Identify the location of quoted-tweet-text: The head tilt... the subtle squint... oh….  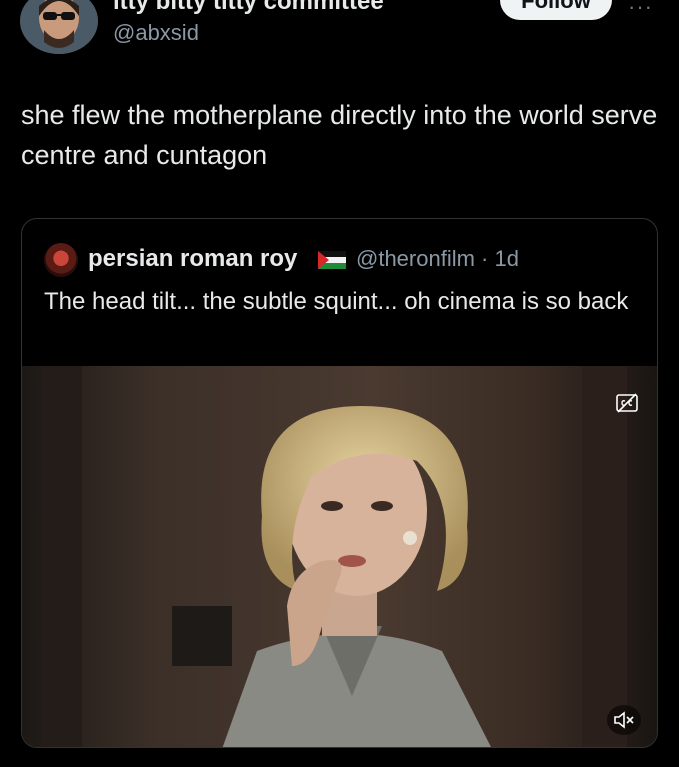
(336, 301).